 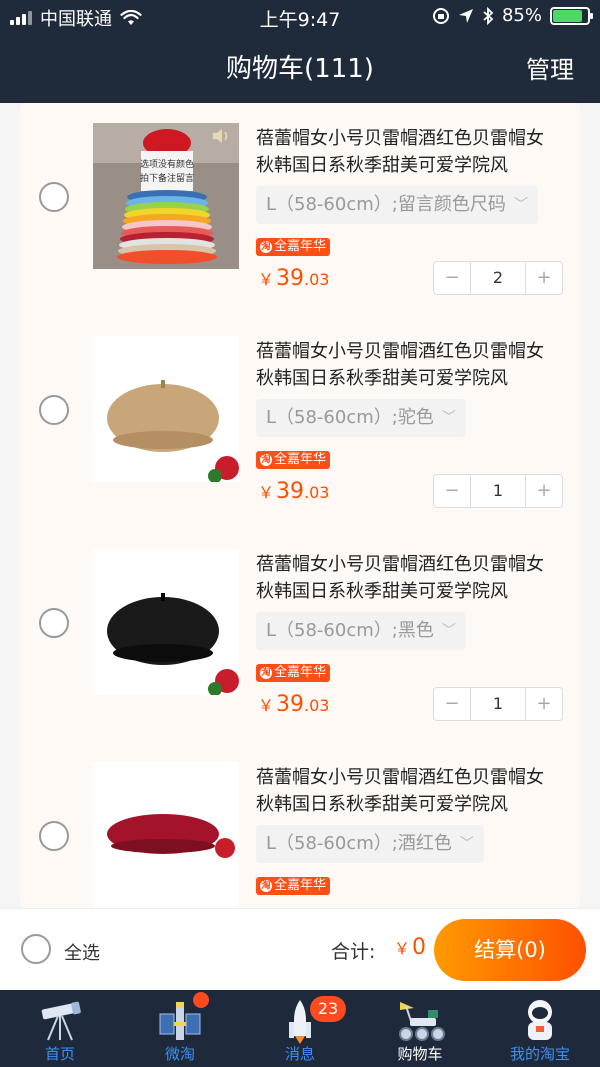 I want to click on sound-icon, so click(x=220, y=136).